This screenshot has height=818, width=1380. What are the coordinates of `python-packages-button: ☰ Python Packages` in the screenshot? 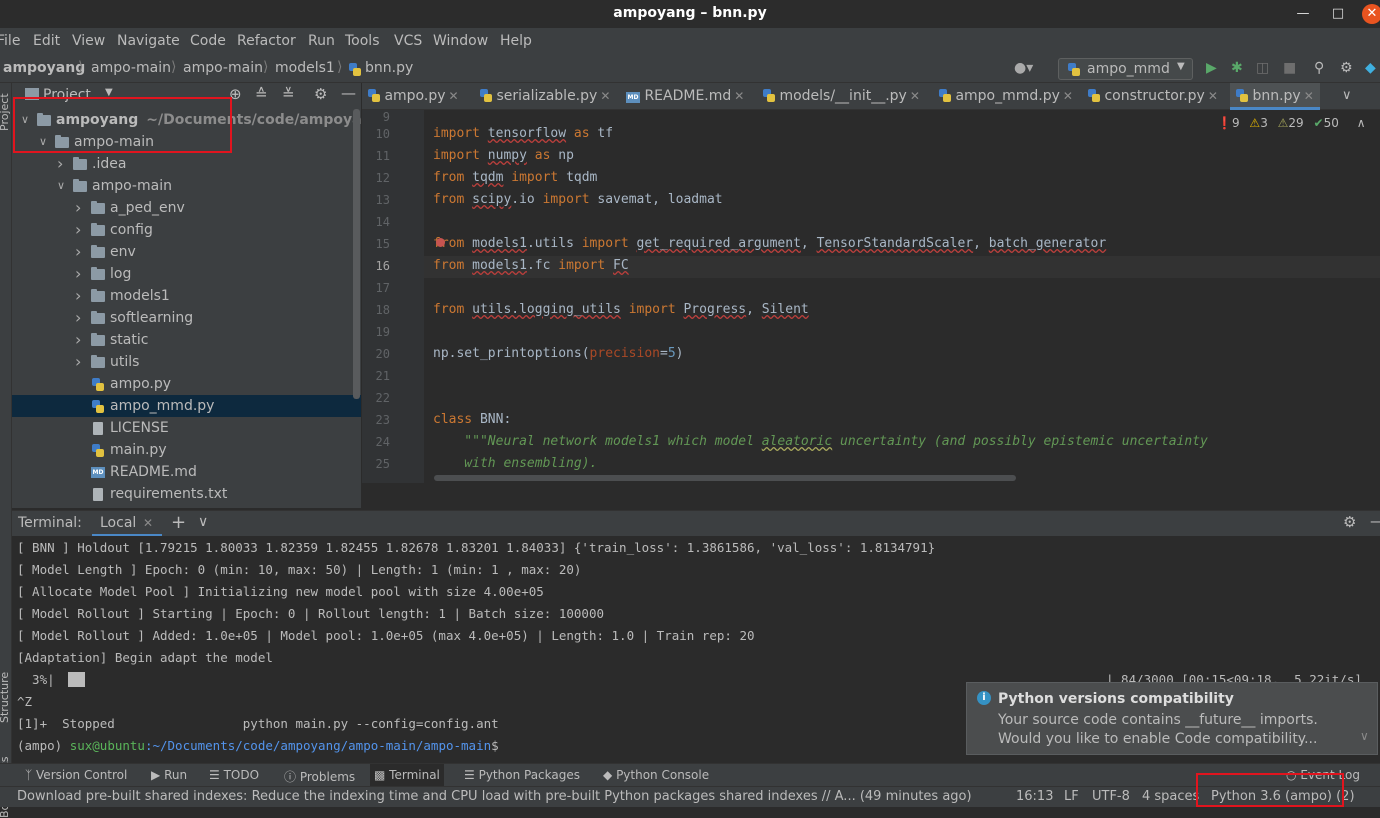 It's located at (522, 775).